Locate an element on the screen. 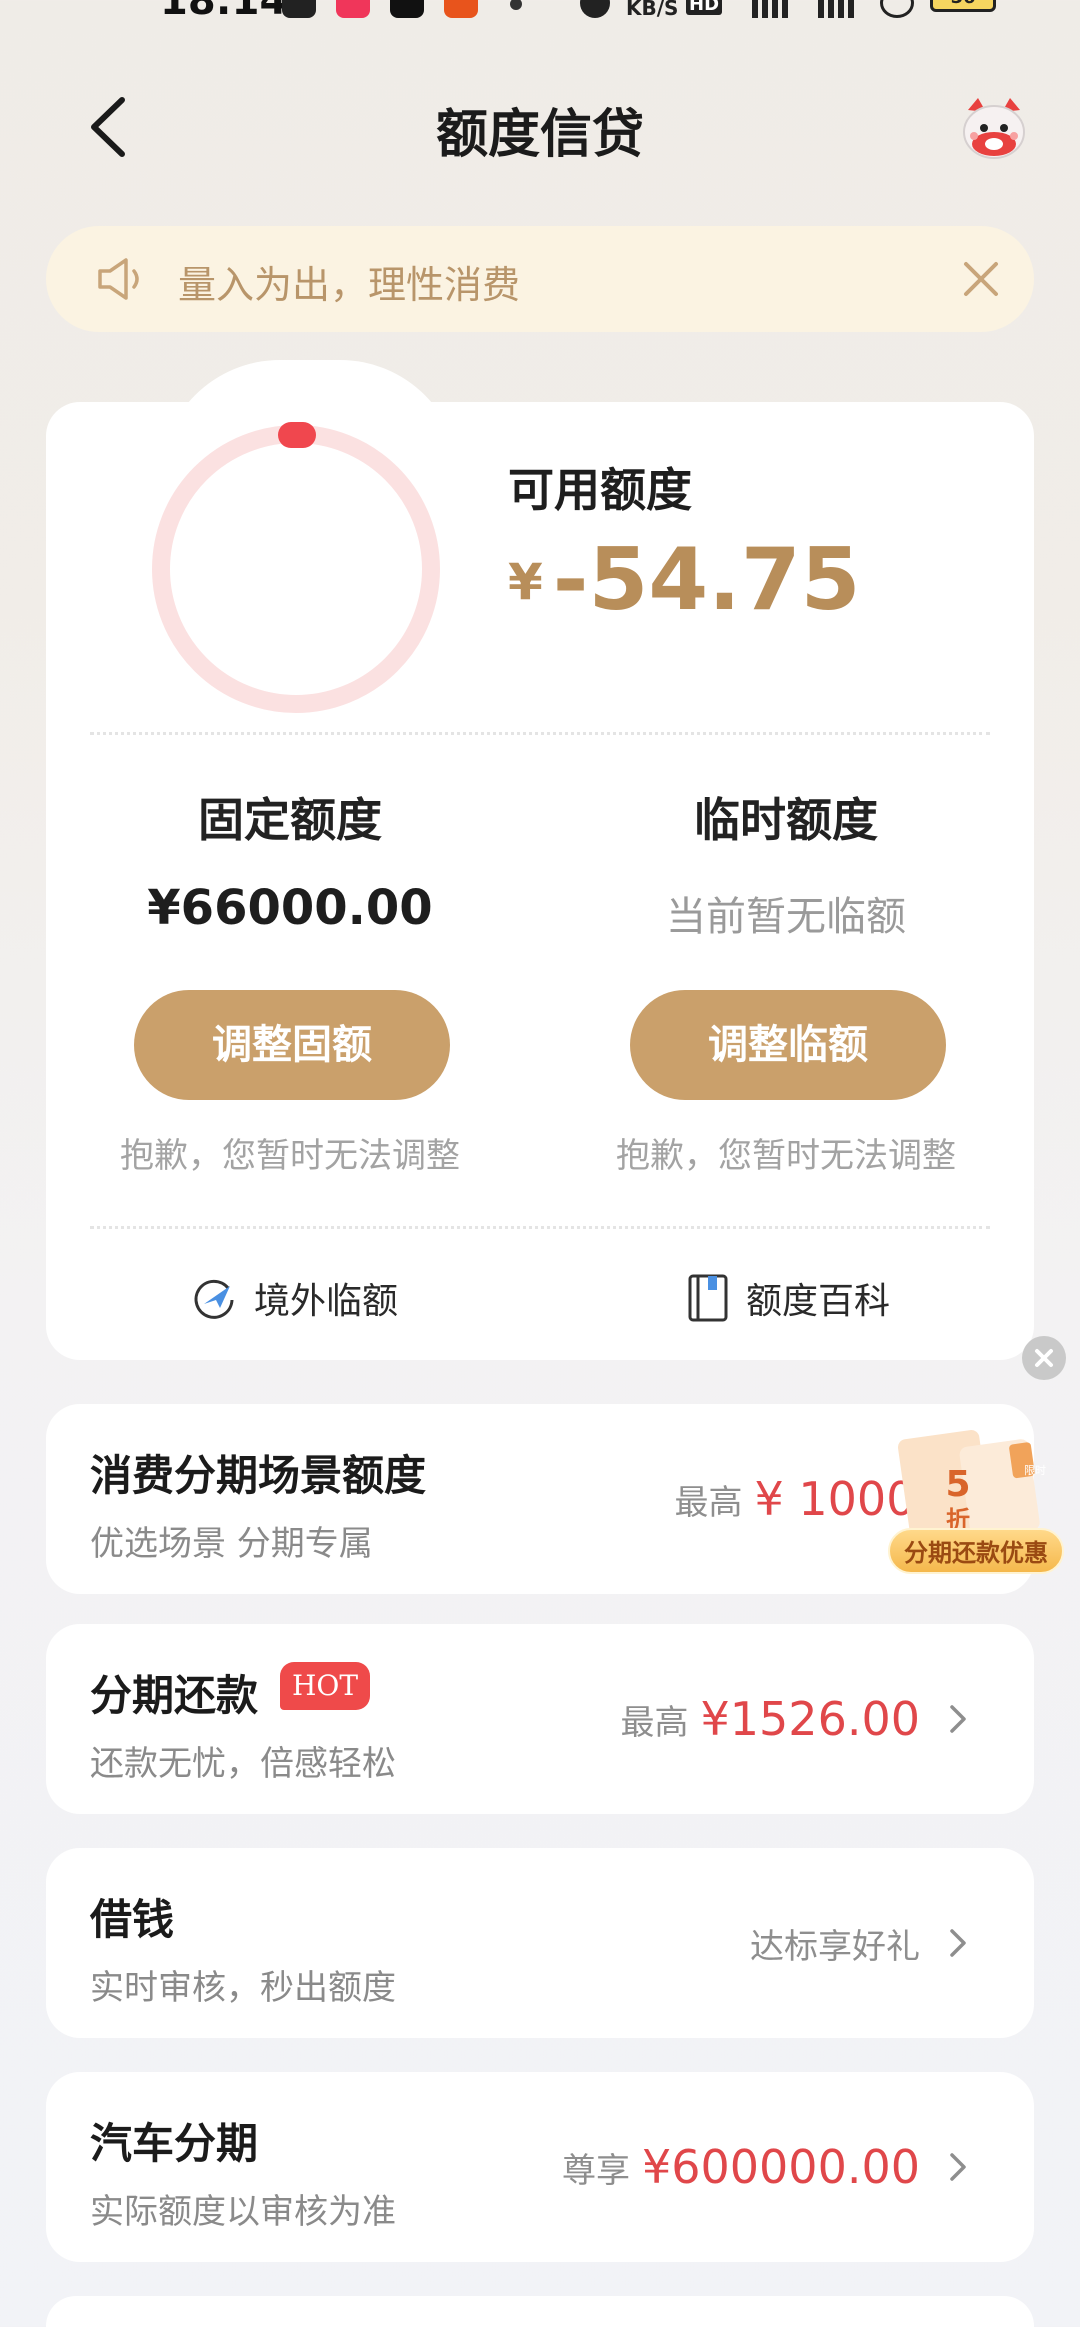 Image resolution: width=1080 pixels, height=2327 pixels. temporary-quota-value: 当前暂无临额 is located at coordinates (786, 917).